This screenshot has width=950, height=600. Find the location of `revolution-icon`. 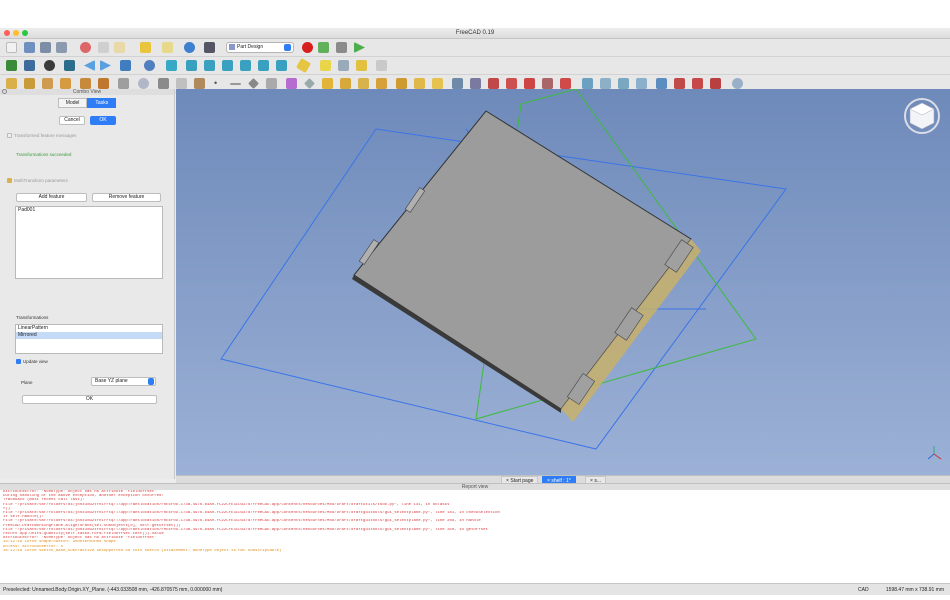

revolution-icon is located at coordinates (345, 83).